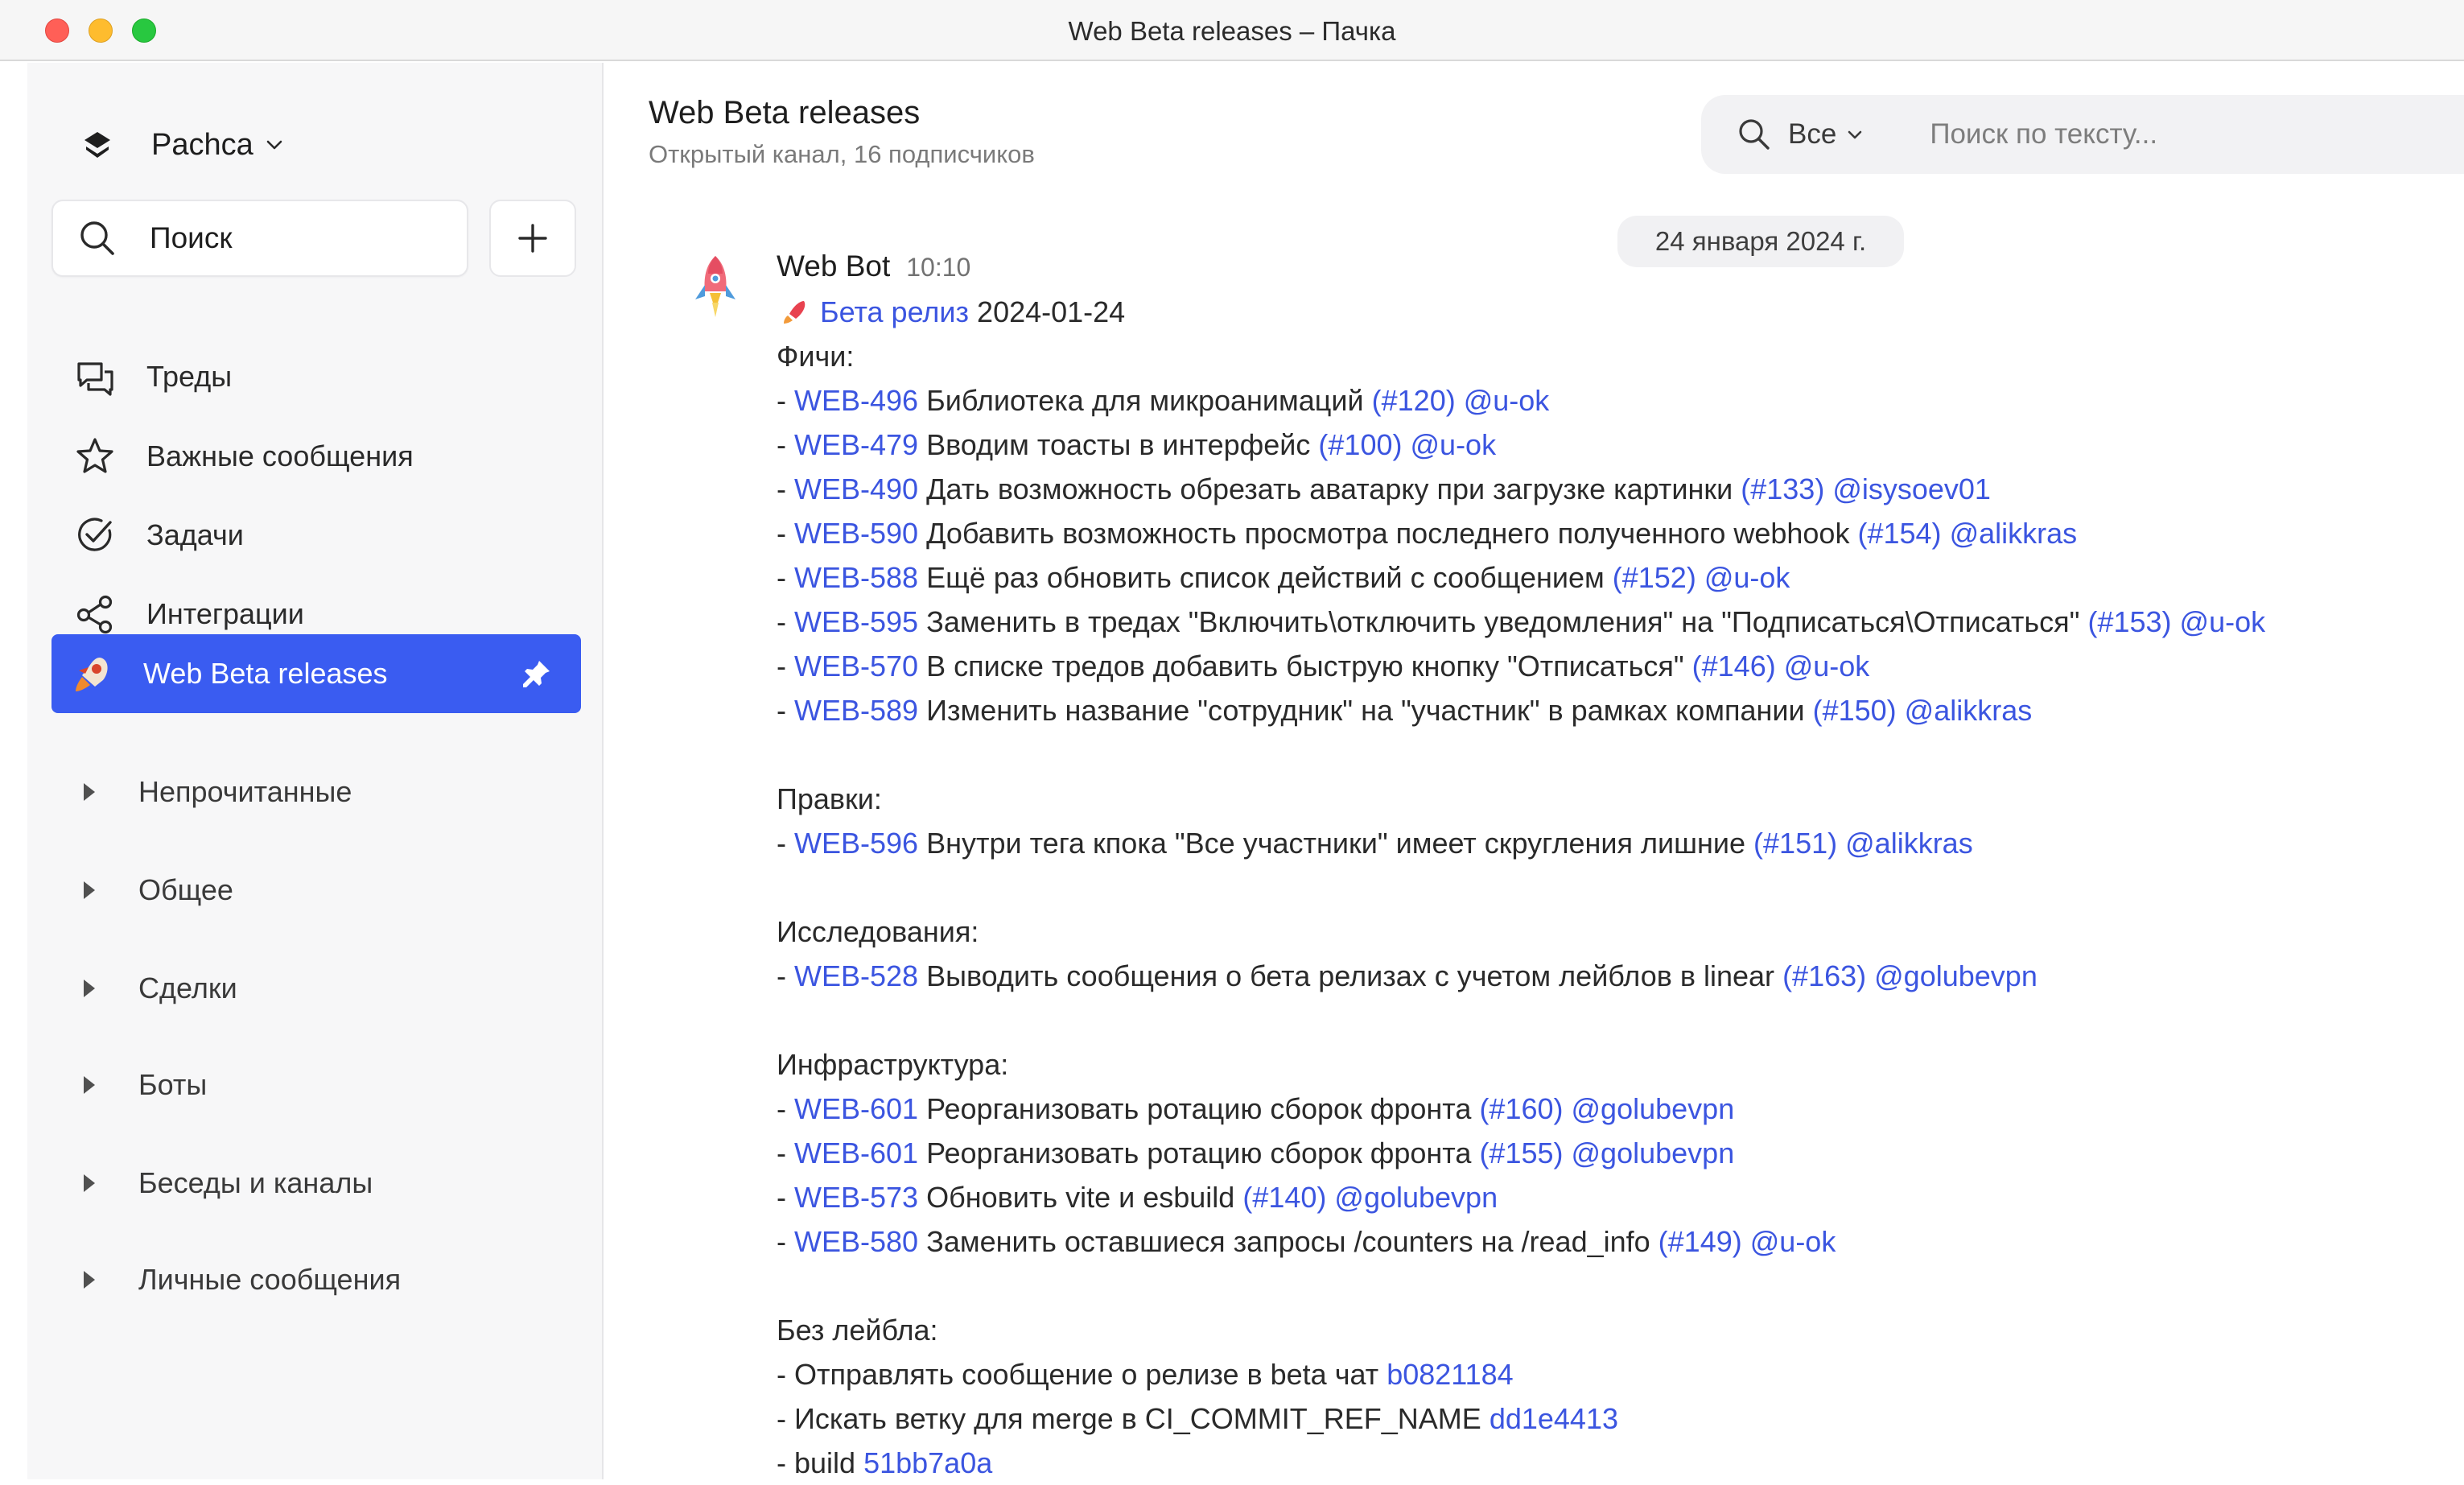  I want to click on window-edge, so click(14, 770).